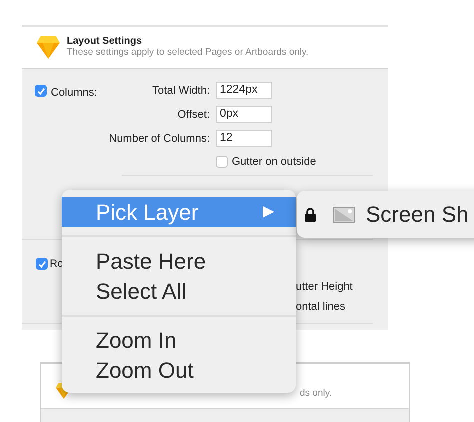 Image resolution: width=474 pixels, height=422 pixels. Describe the element at coordinates (188, 53) in the screenshot. I see `dialog-description: These settings apply to selected Pages or Artboards only.` at that location.